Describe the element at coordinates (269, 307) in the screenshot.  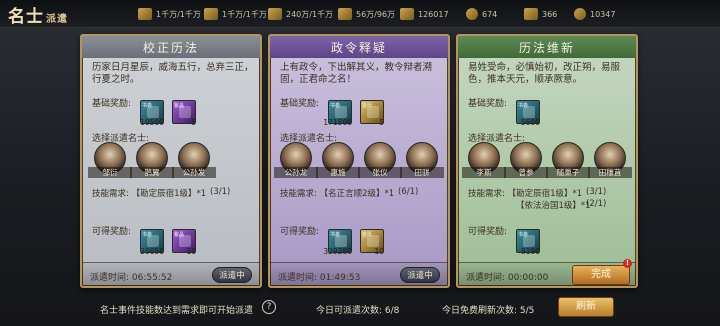
I see `help-icon: ?` at that location.